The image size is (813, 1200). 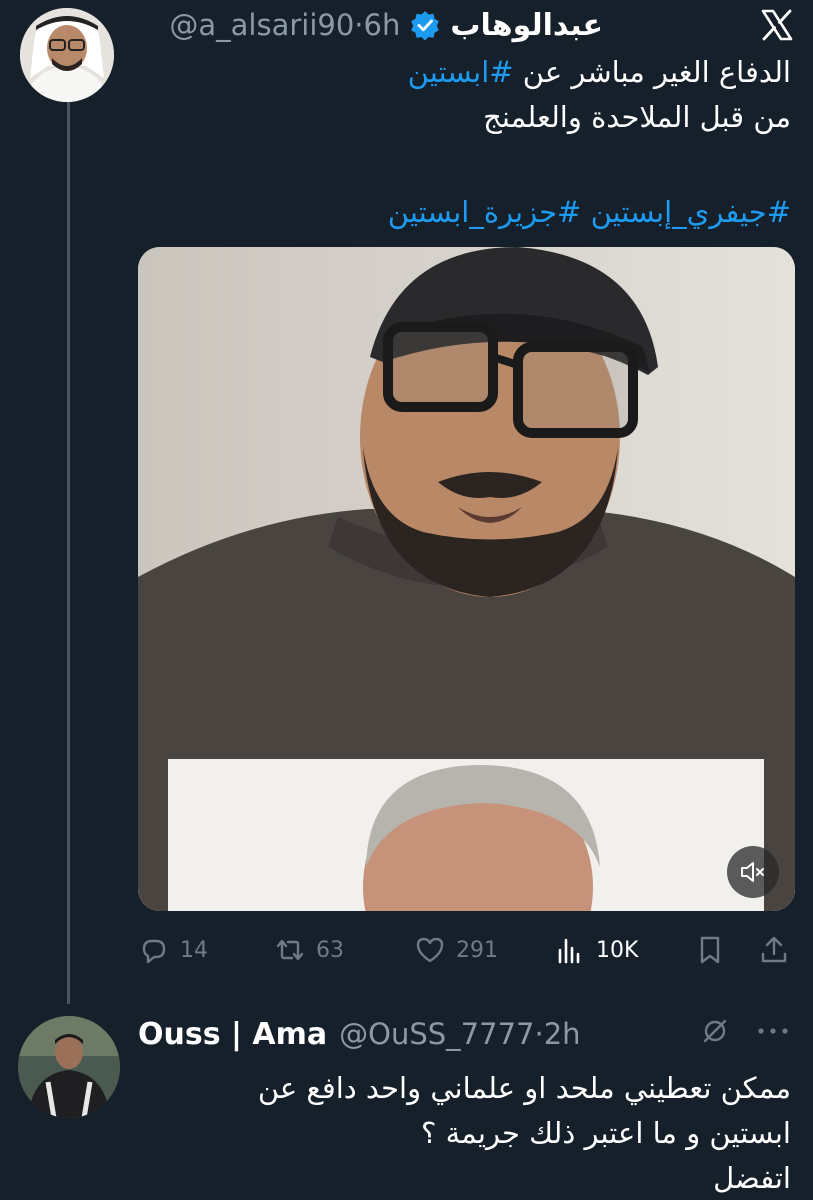 What do you see at coordinates (562, 1034) in the screenshot?
I see `reply-time: 2h` at bounding box center [562, 1034].